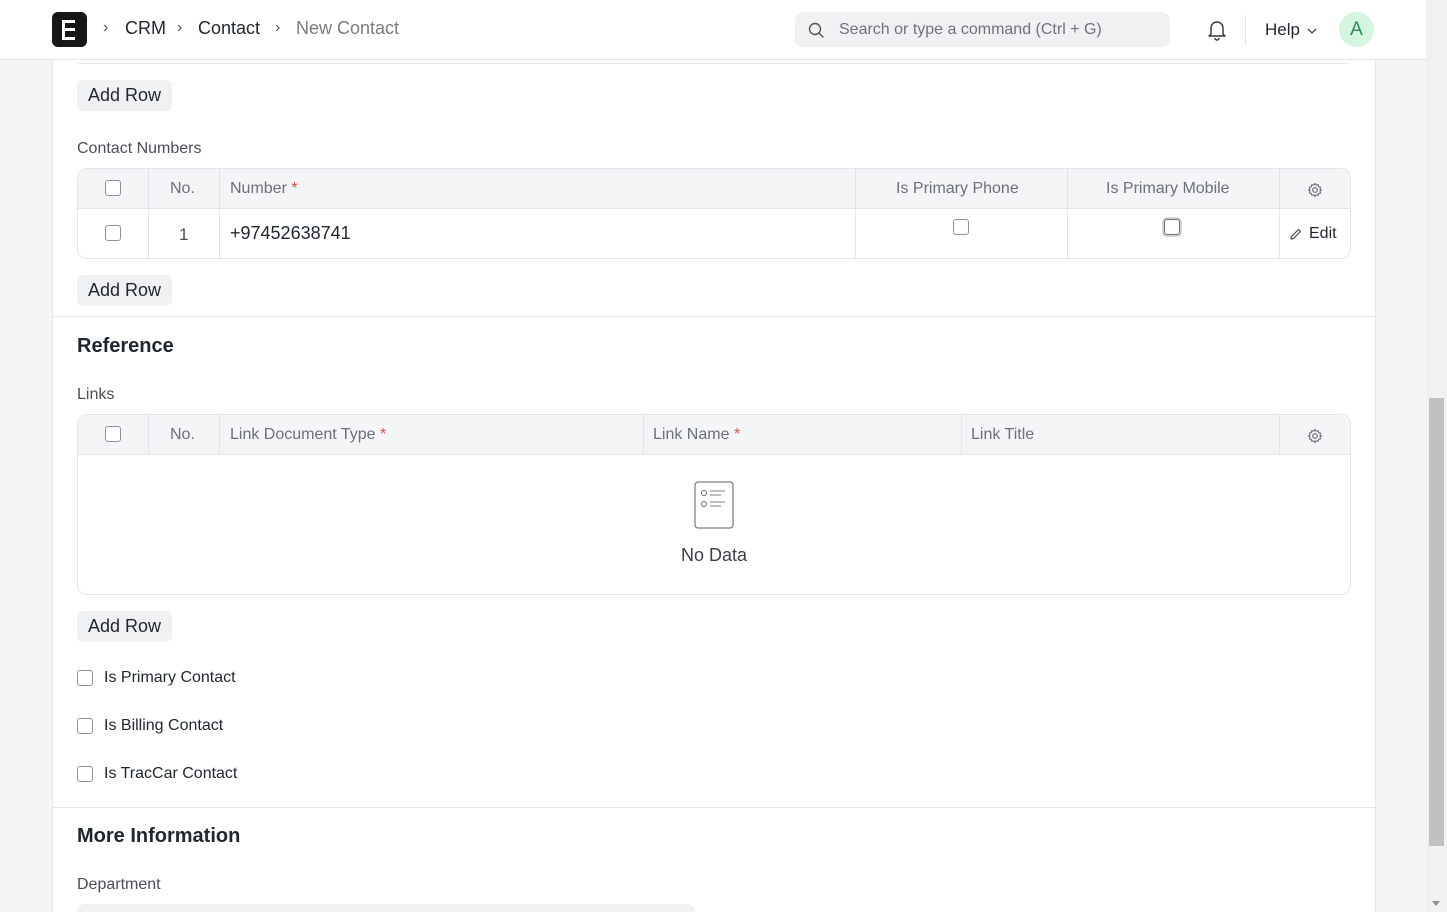  Describe the element at coordinates (164, 725) in the screenshot. I see `is-billing-contact-label: Is Billing Contact` at that location.